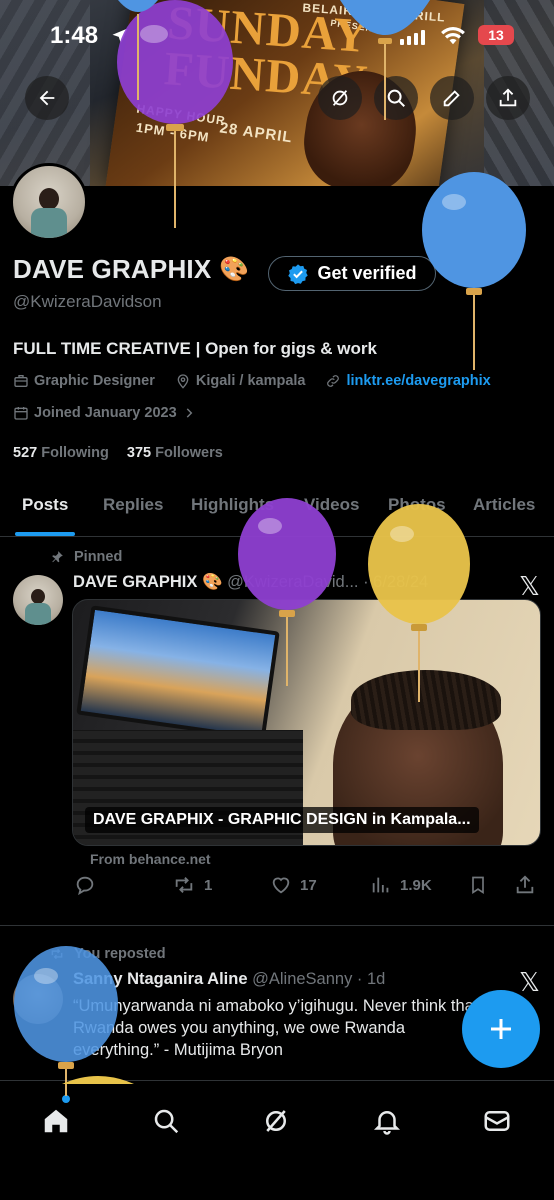 The width and height of the screenshot is (554, 1200). I want to click on like-button: 17, so click(293, 885).